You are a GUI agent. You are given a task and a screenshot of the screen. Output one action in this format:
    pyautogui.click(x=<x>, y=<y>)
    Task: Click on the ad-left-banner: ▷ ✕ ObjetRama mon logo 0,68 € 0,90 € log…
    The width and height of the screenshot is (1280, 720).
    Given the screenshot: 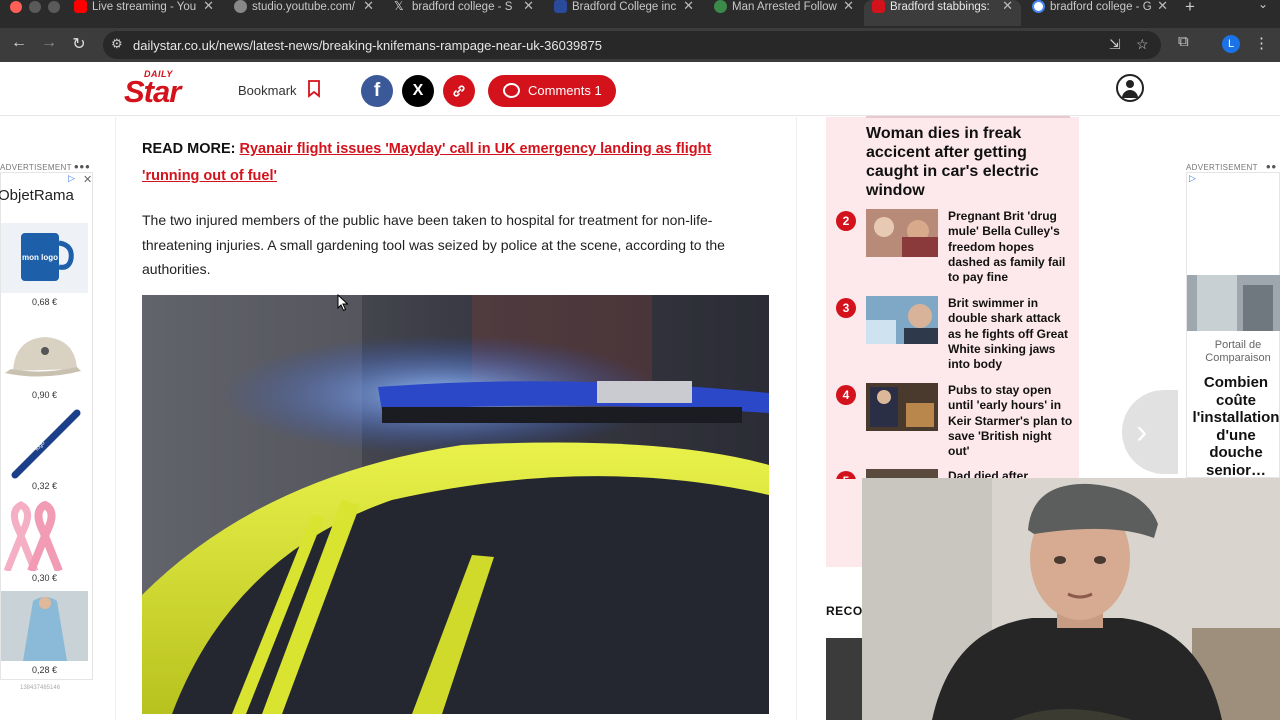 What is the action you would take?
    pyautogui.click(x=46, y=426)
    